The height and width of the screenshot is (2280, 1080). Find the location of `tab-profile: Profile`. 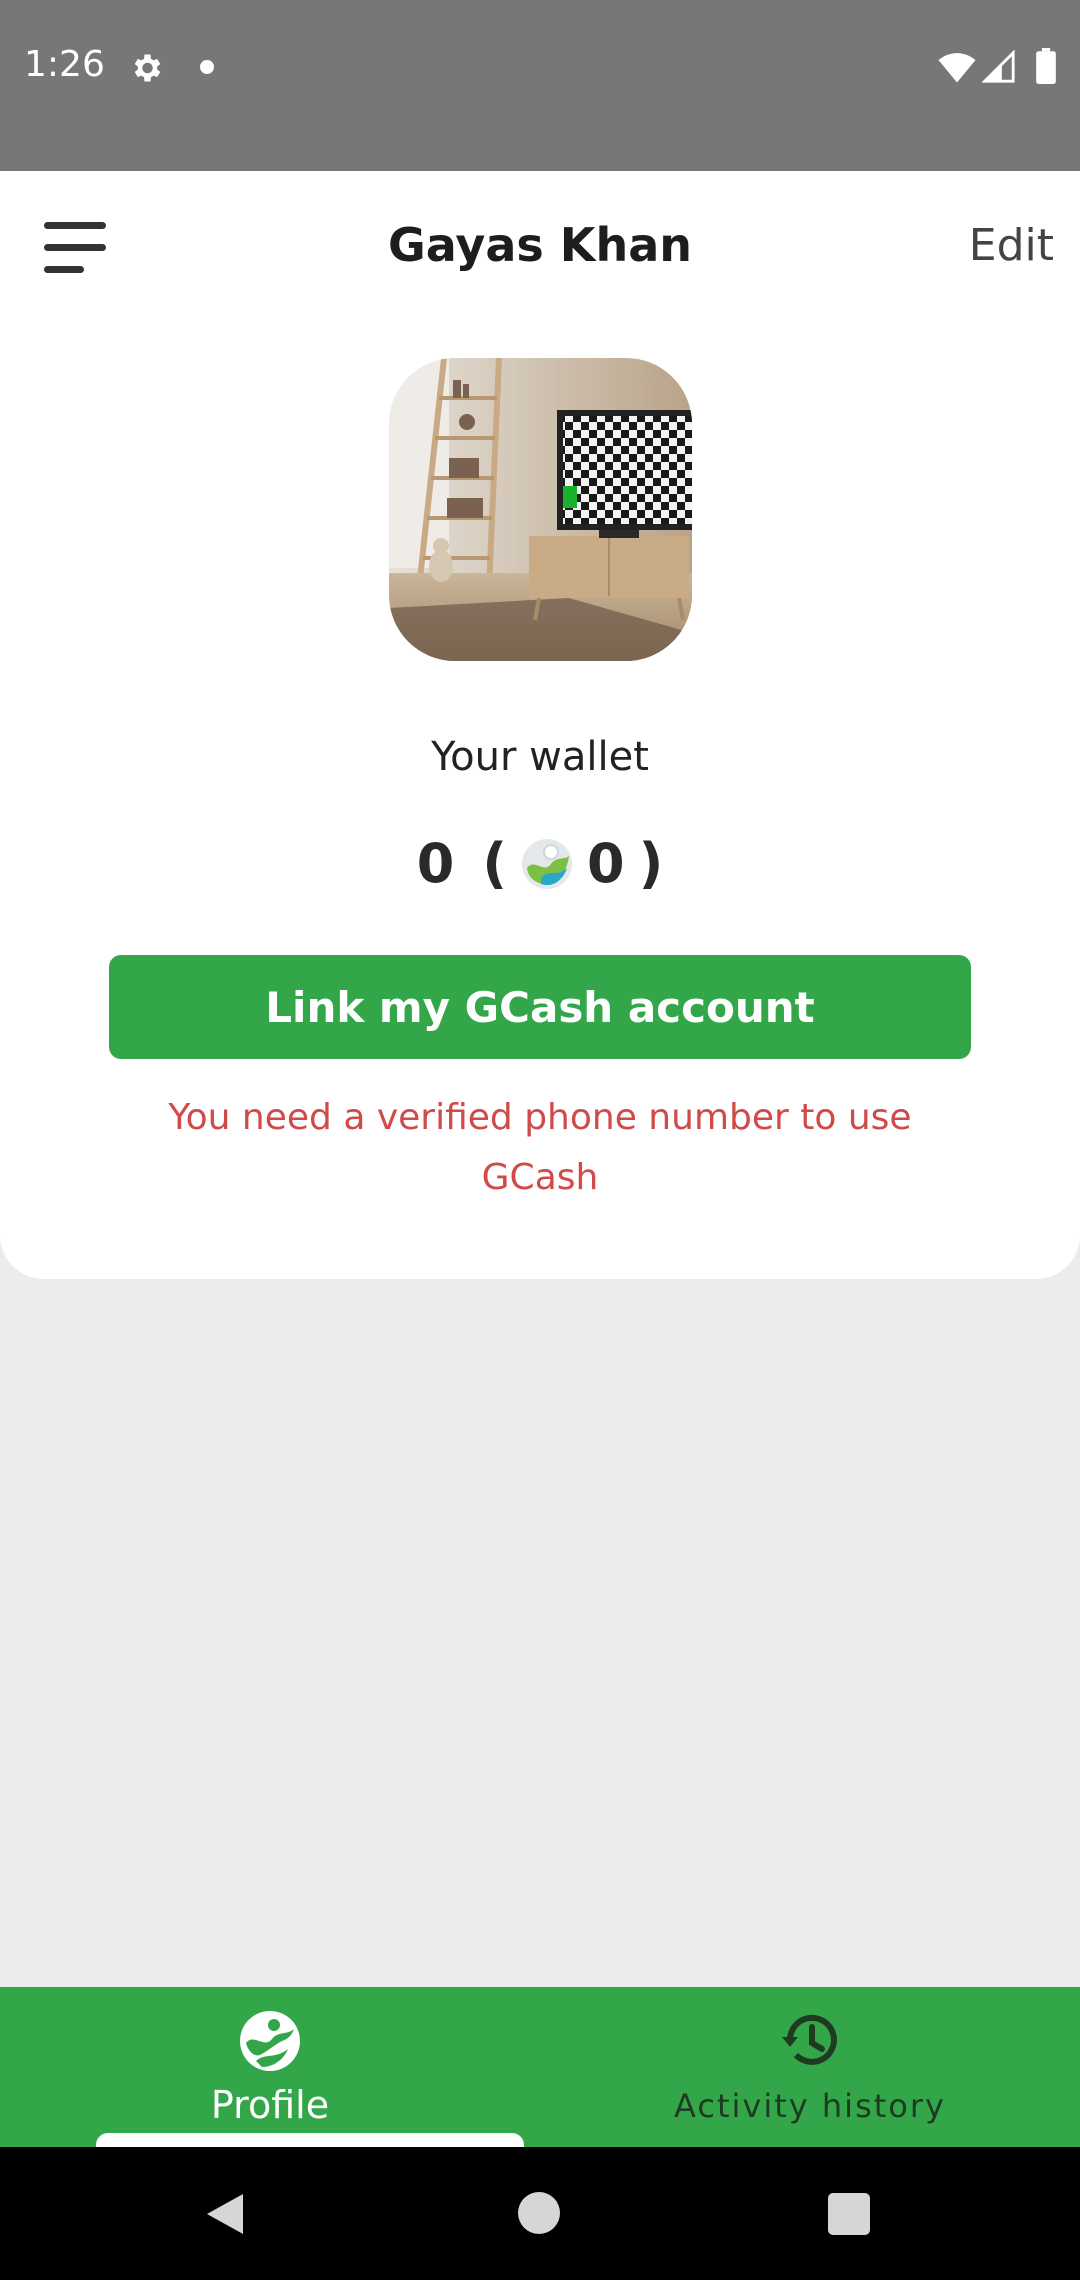

tab-profile: Profile is located at coordinates (270, 2067).